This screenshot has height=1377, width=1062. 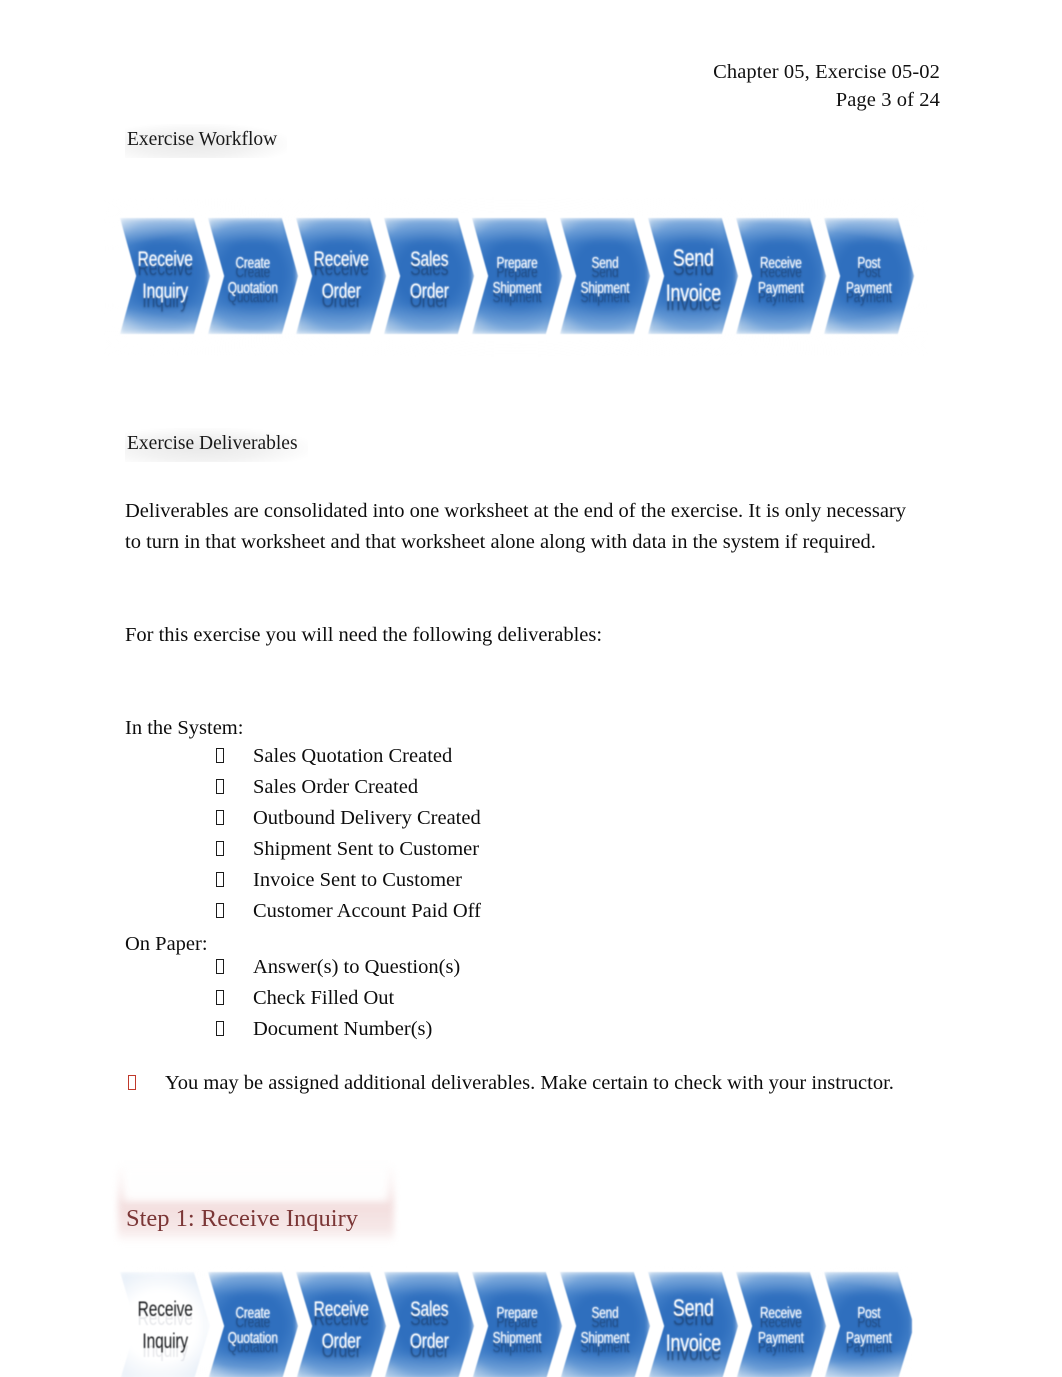 What do you see at coordinates (336, 787) in the screenshot?
I see `deliverable-system-item-label: Sales Order Created` at bounding box center [336, 787].